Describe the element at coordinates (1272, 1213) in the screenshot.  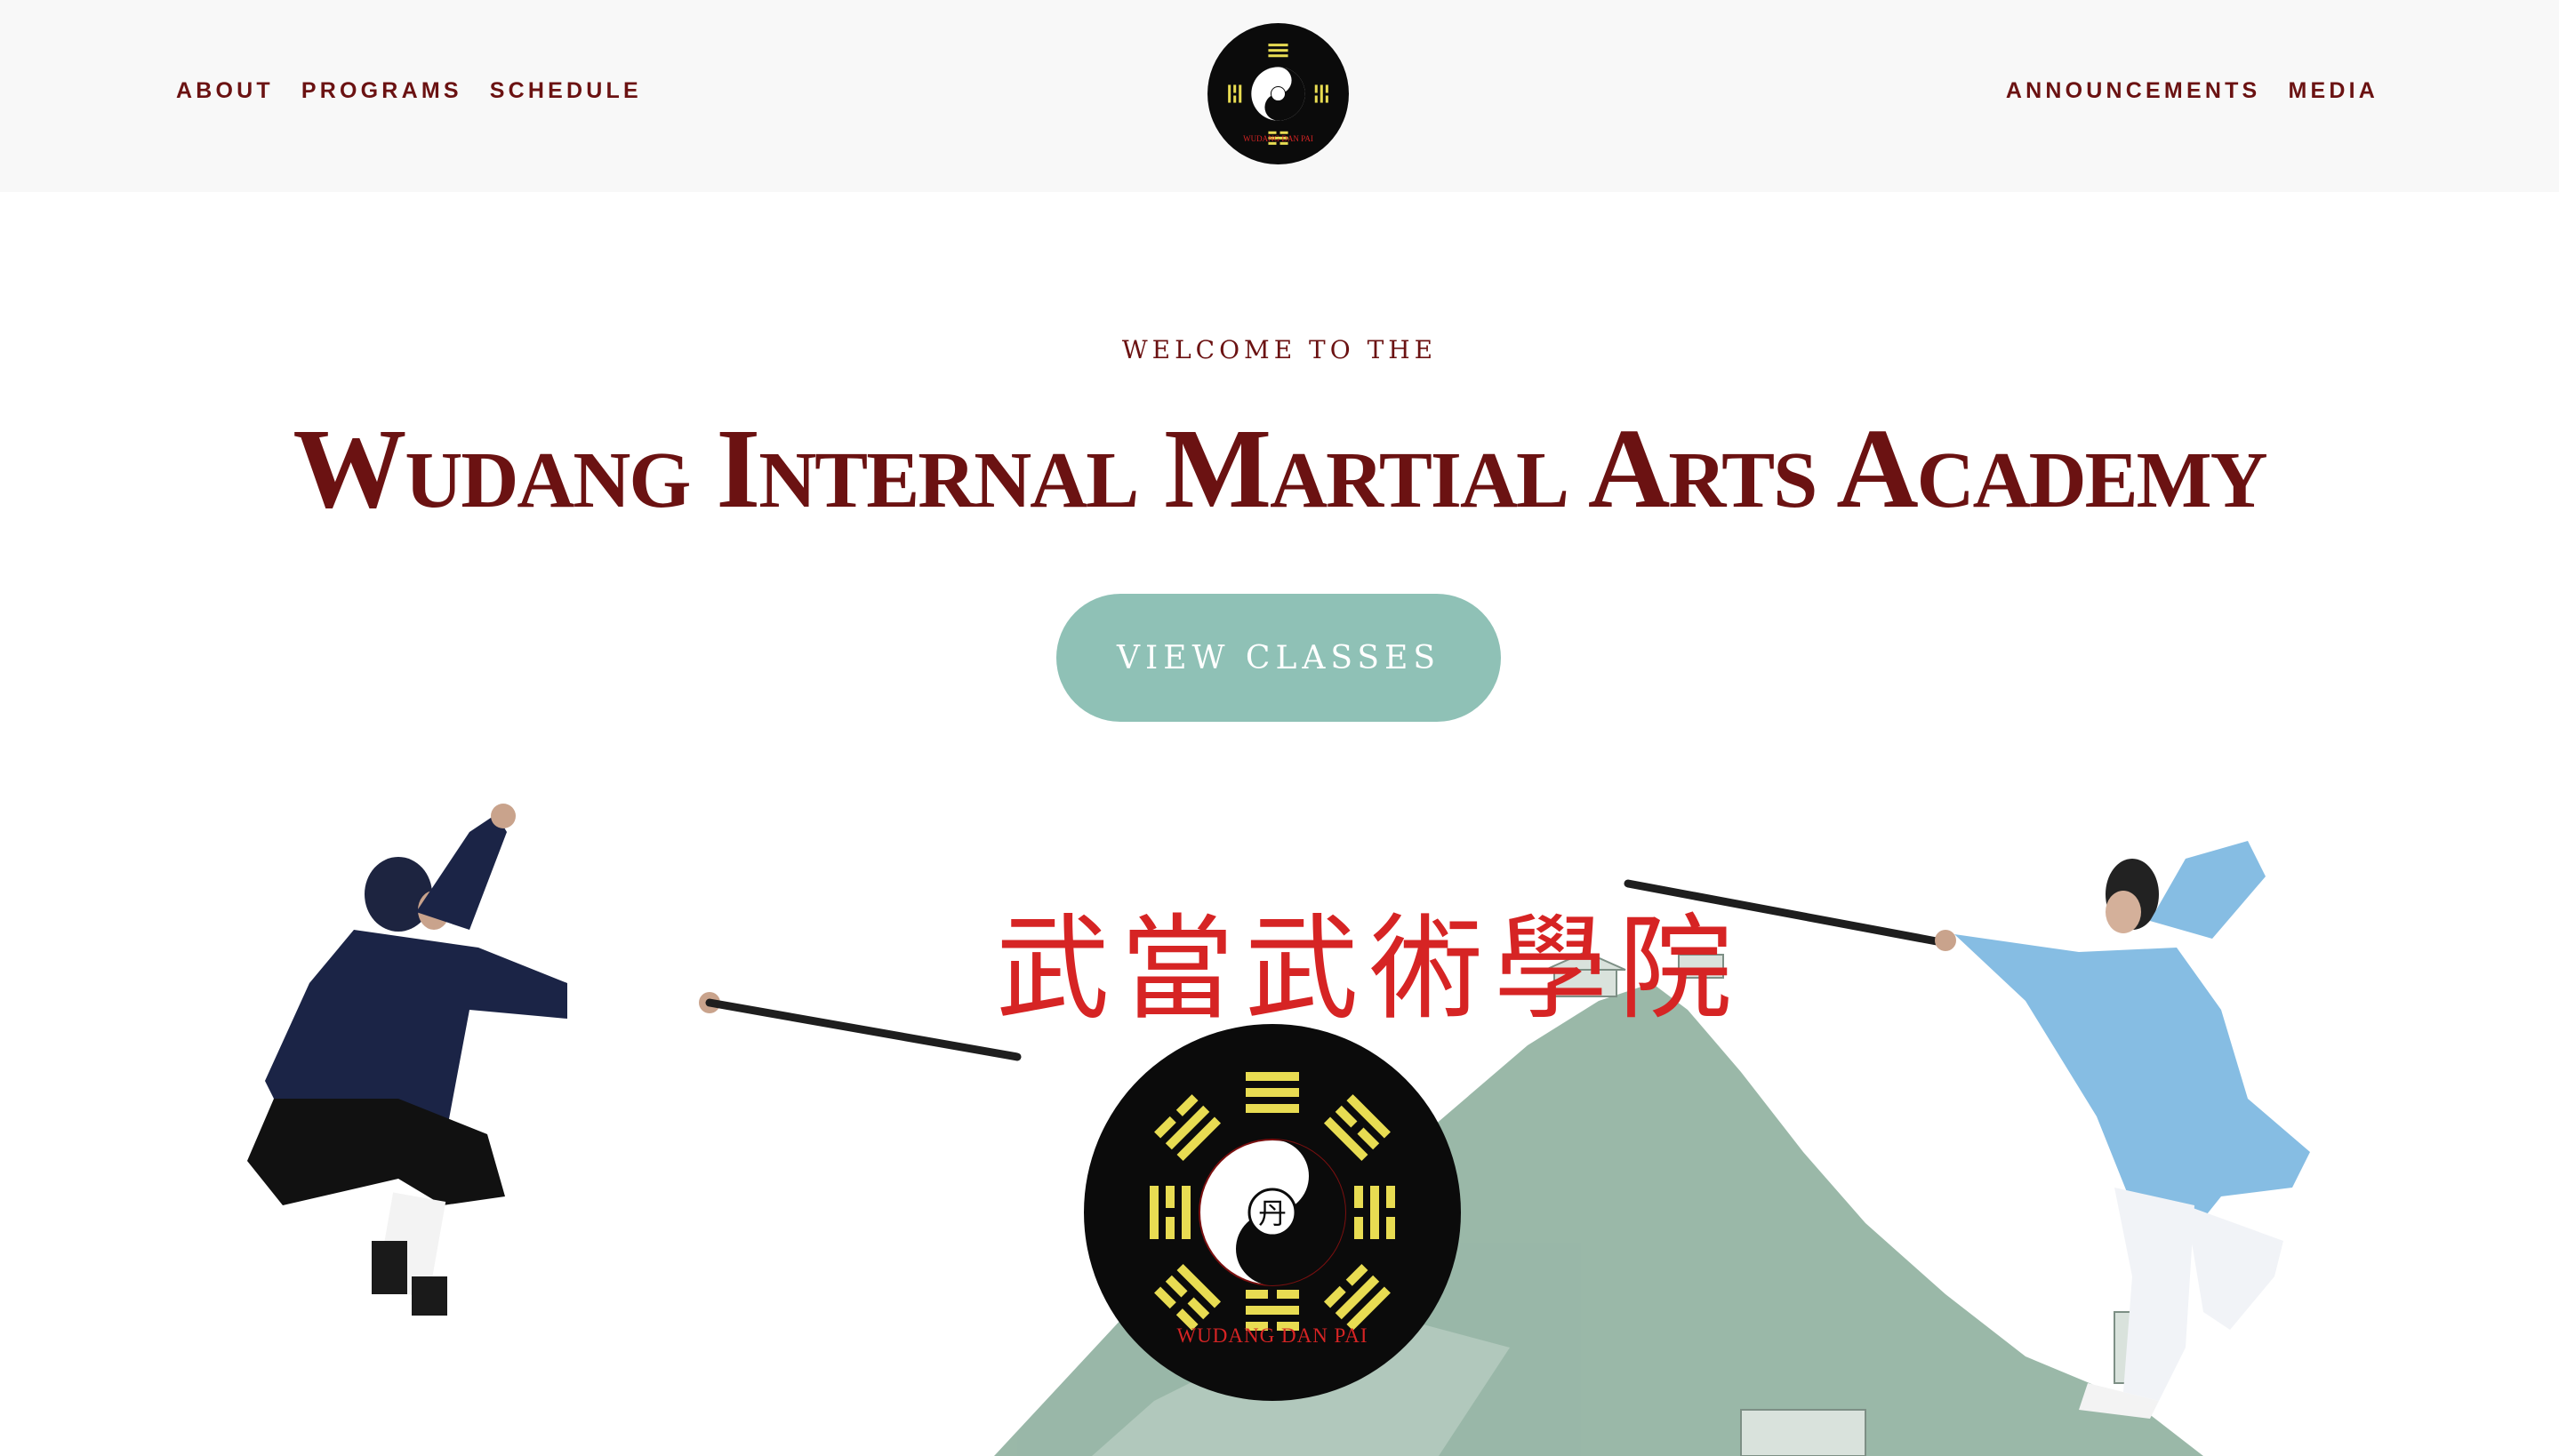
I see `emblem-center-glyph: 丹` at that location.